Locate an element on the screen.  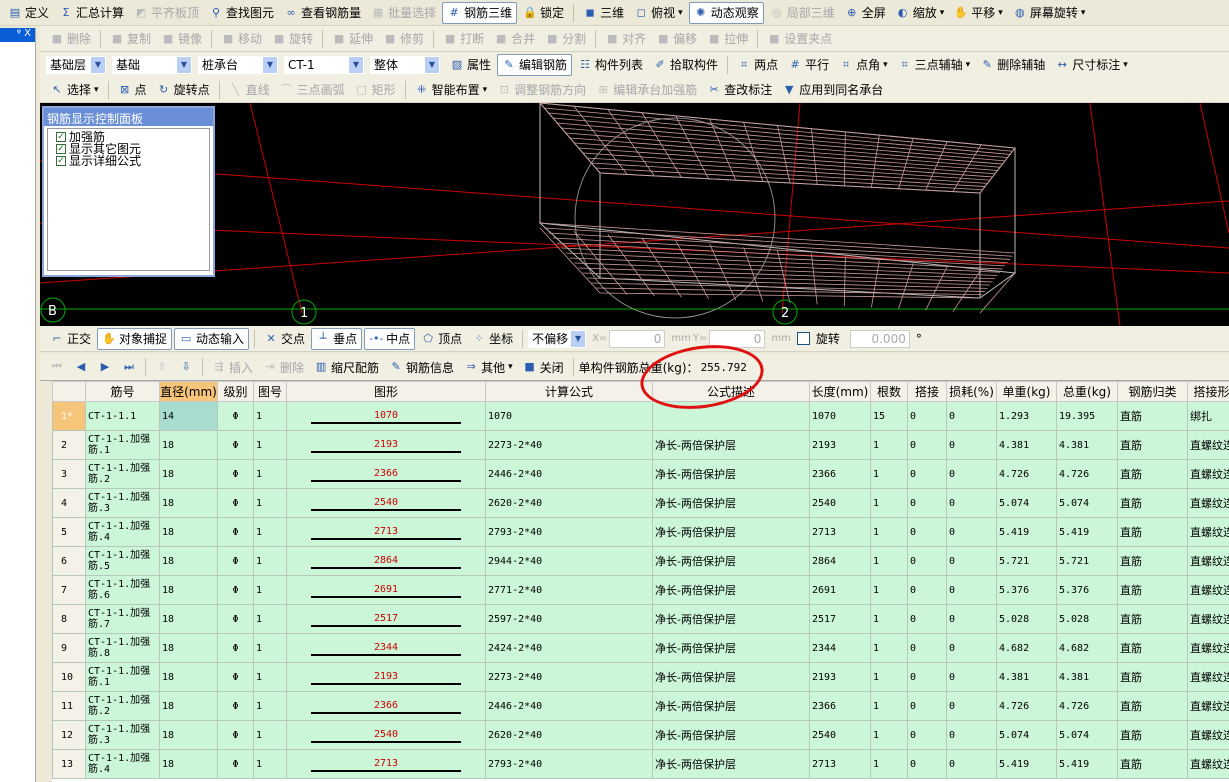
toolbar-button: ◍ 屏幕旋转 ▾ is located at coordinates (1049, 13).